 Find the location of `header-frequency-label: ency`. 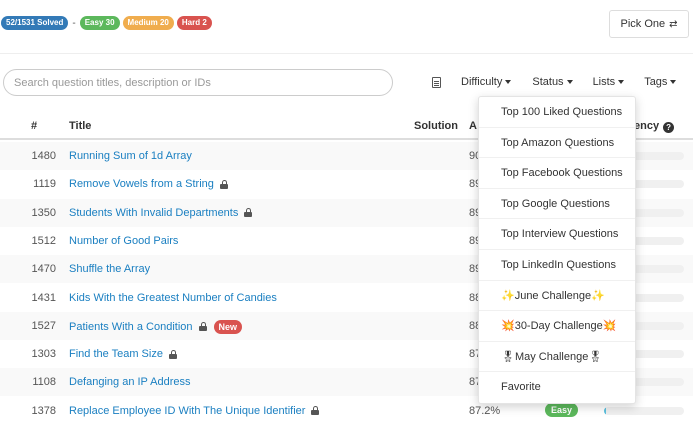

header-frequency-label: ency is located at coordinates (647, 126).